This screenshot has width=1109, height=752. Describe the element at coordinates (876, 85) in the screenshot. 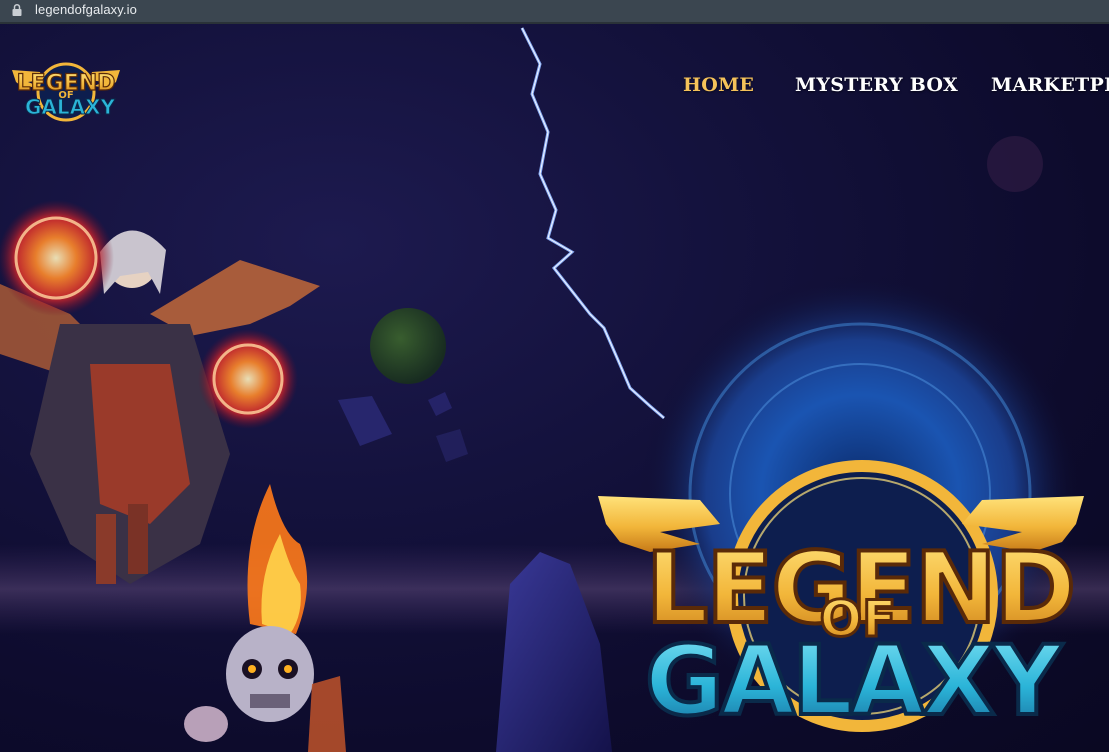

I see `nav-mystery-box: MYSTERY BOX` at that location.